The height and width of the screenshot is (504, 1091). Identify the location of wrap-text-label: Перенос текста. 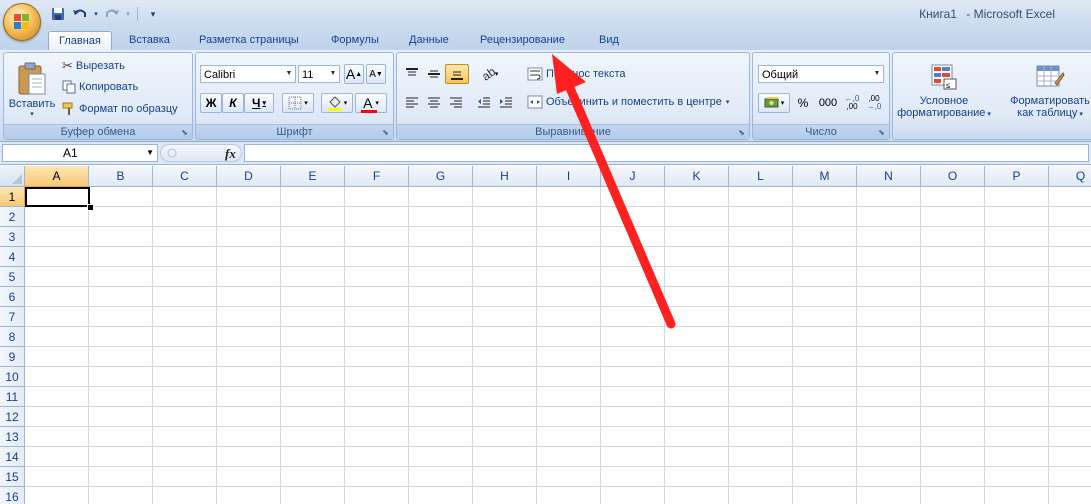
(586, 74).